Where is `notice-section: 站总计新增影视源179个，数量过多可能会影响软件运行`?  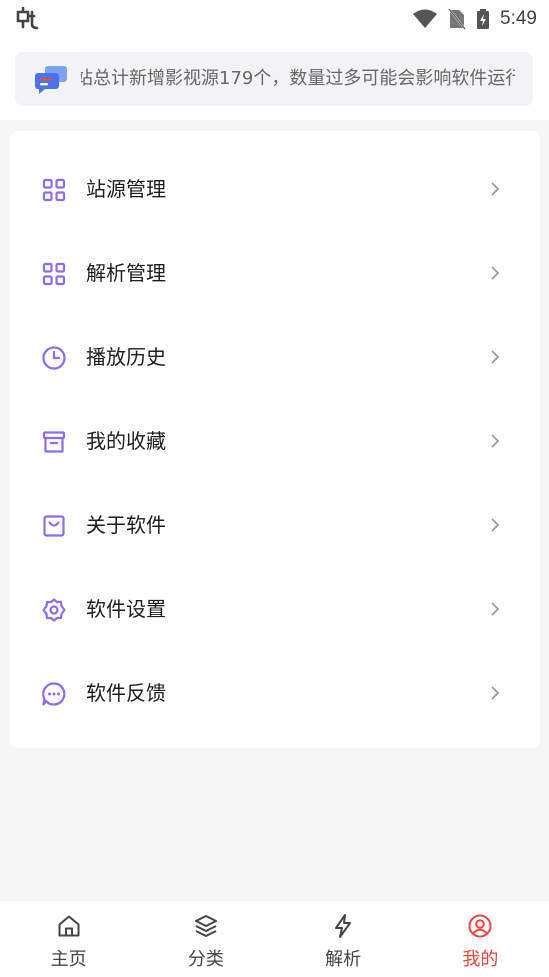
notice-section: 站总计新增影视源179个，数量过多可能会影响软件运行 is located at coordinates (274, 80).